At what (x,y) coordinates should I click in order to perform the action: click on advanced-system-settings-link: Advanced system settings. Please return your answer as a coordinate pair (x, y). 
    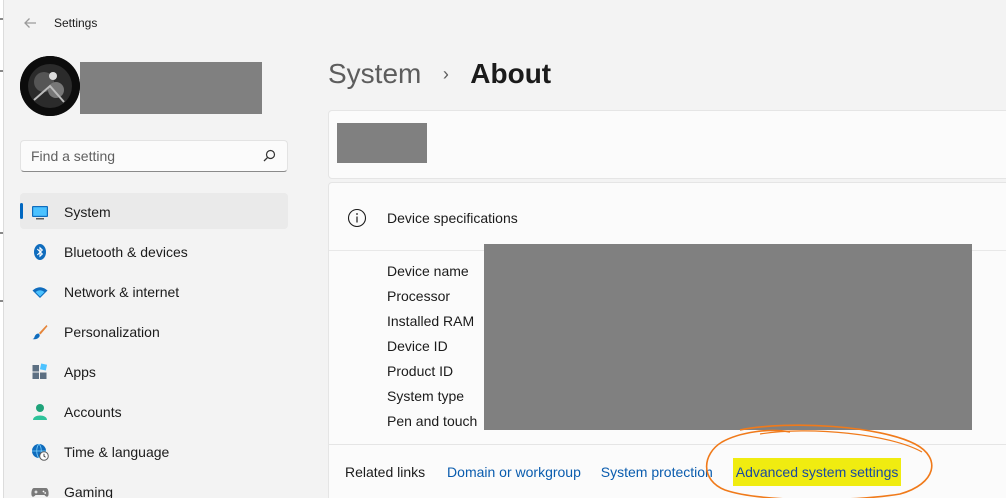
    Looking at the image, I should click on (817, 472).